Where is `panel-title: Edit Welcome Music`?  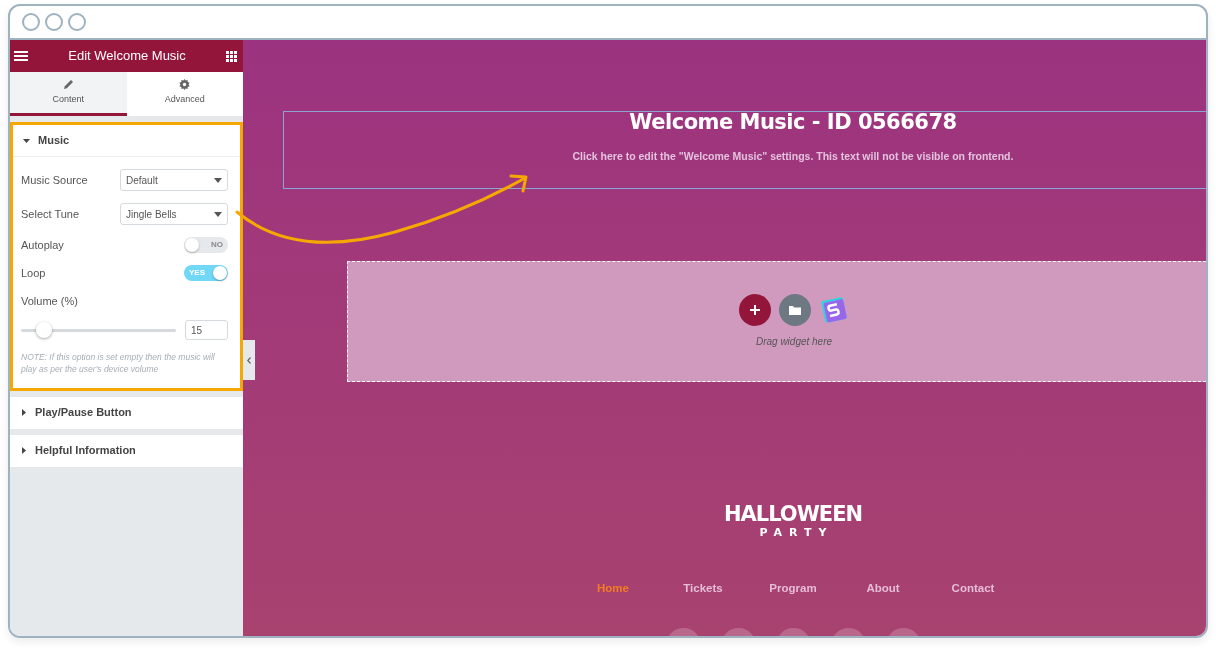
panel-title: Edit Welcome Music is located at coordinates (127, 56).